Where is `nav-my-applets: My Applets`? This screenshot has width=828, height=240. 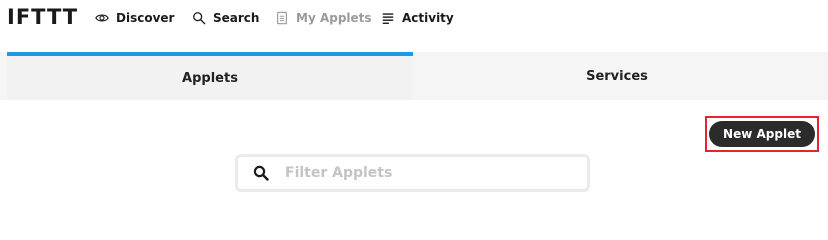
nav-my-applets: My Applets is located at coordinates (323, 18).